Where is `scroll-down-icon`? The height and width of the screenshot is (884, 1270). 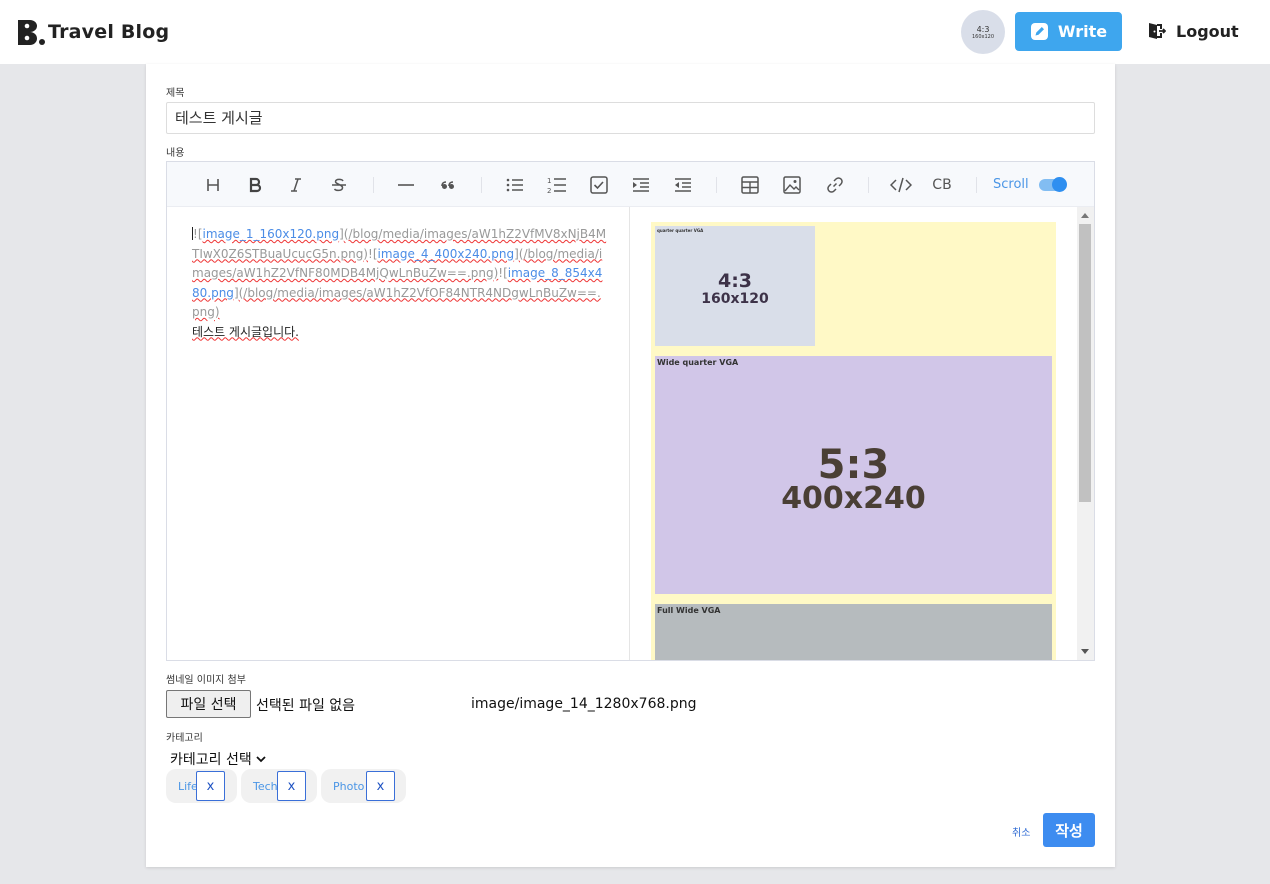
scroll-down-icon is located at coordinates (1085, 651).